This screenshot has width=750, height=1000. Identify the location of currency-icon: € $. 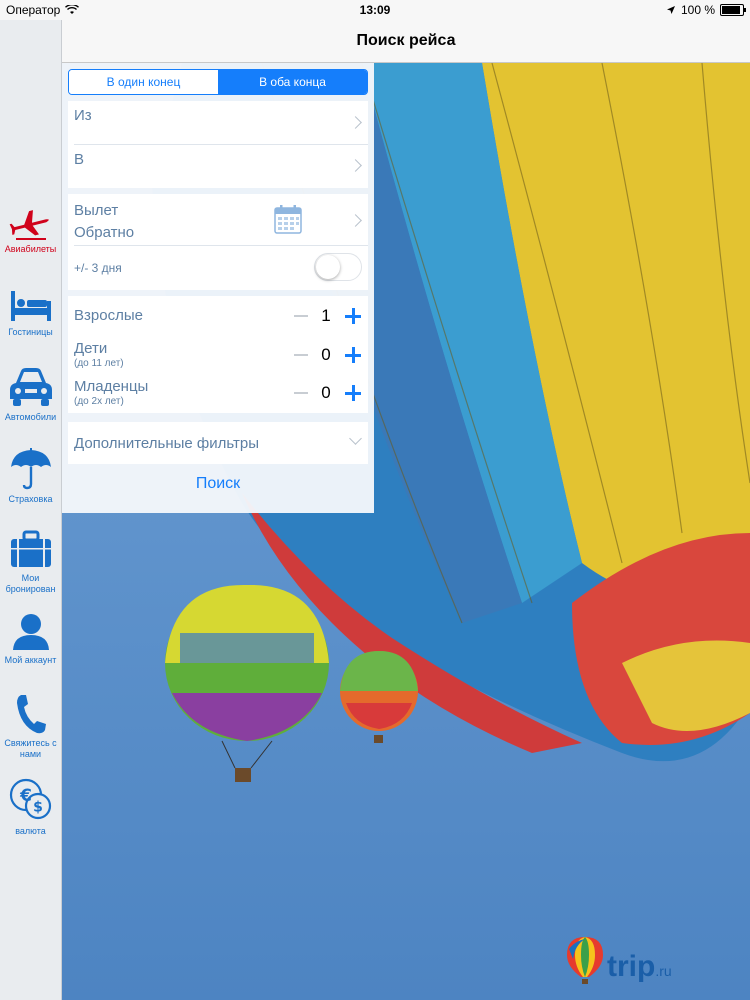
(30, 799).